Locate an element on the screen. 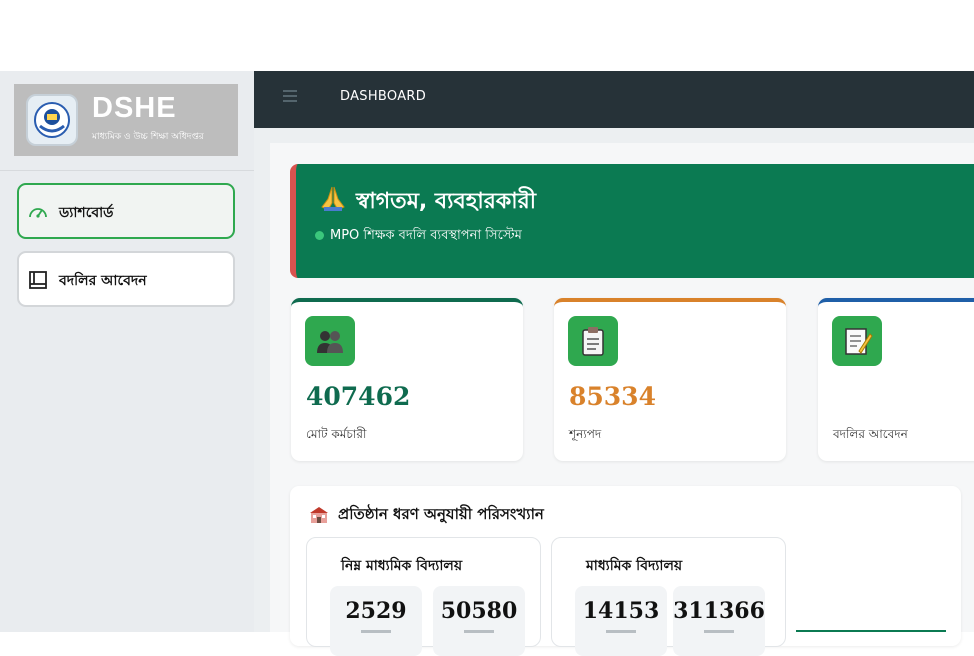  school-icon is located at coordinates (319, 515).